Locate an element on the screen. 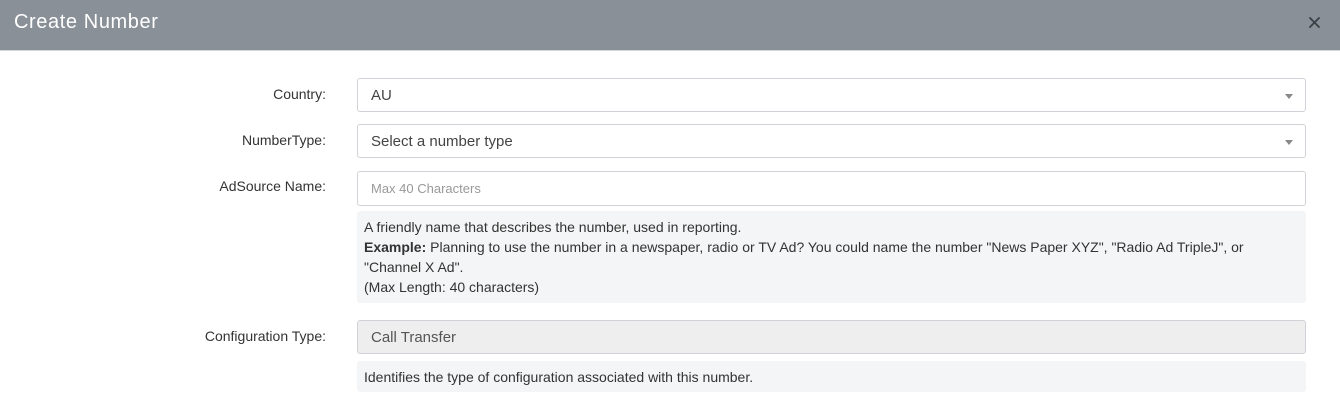 Image resolution: width=1340 pixels, height=405 pixels. country-select-value: AU is located at coordinates (381, 95).